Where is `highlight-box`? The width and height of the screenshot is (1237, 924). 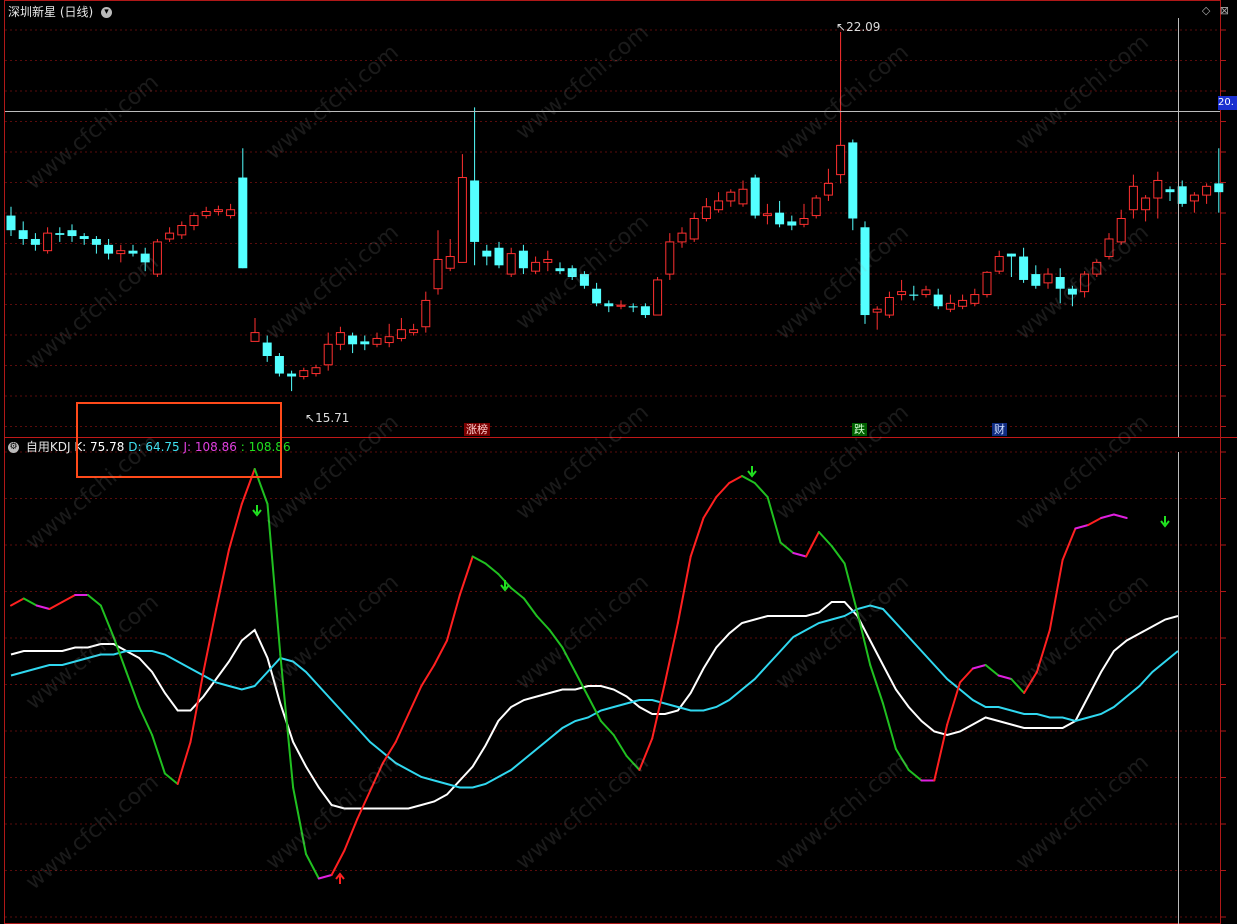
highlight-box is located at coordinates (179, 440).